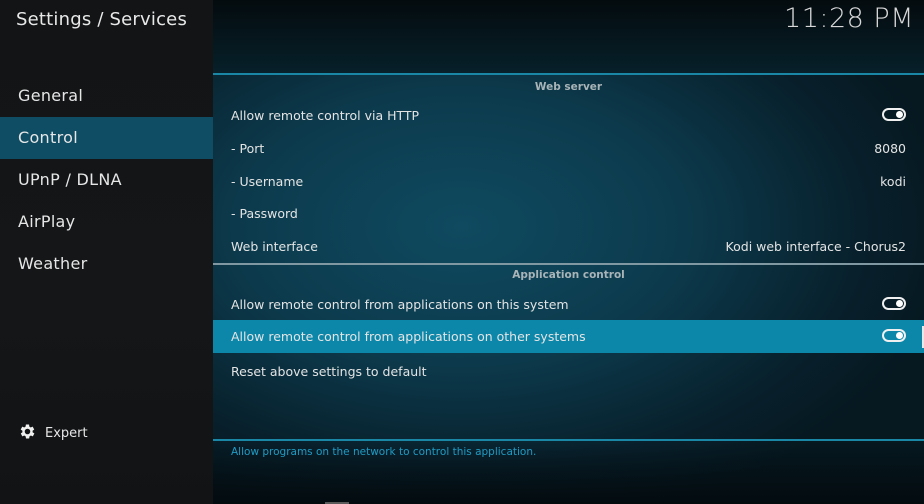 This screenshot has width=924, height=504. What do you see at coordinates (106, 264) in the screenshot?
I see `sidebar-item-weather: Weather` at bounding box center [106, 264].